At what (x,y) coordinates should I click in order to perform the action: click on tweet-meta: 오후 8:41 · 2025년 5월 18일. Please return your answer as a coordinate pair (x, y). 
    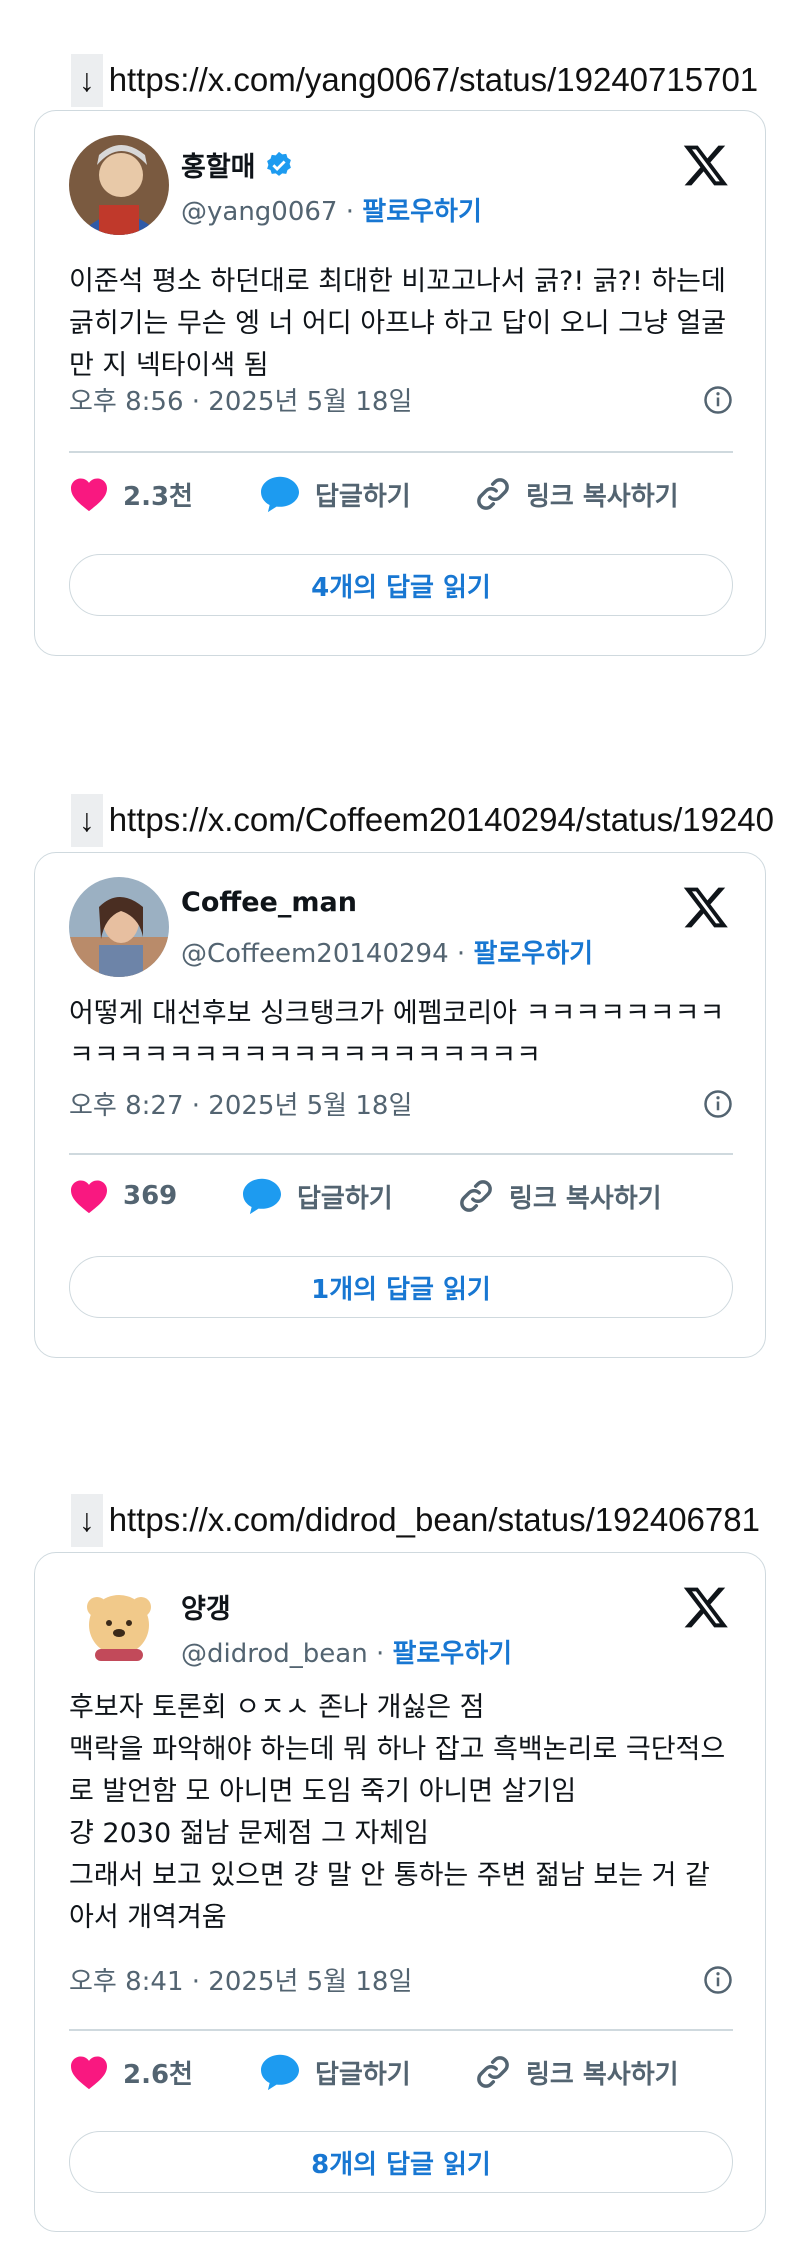
    Looking at the image, I should click on (401, 1979).